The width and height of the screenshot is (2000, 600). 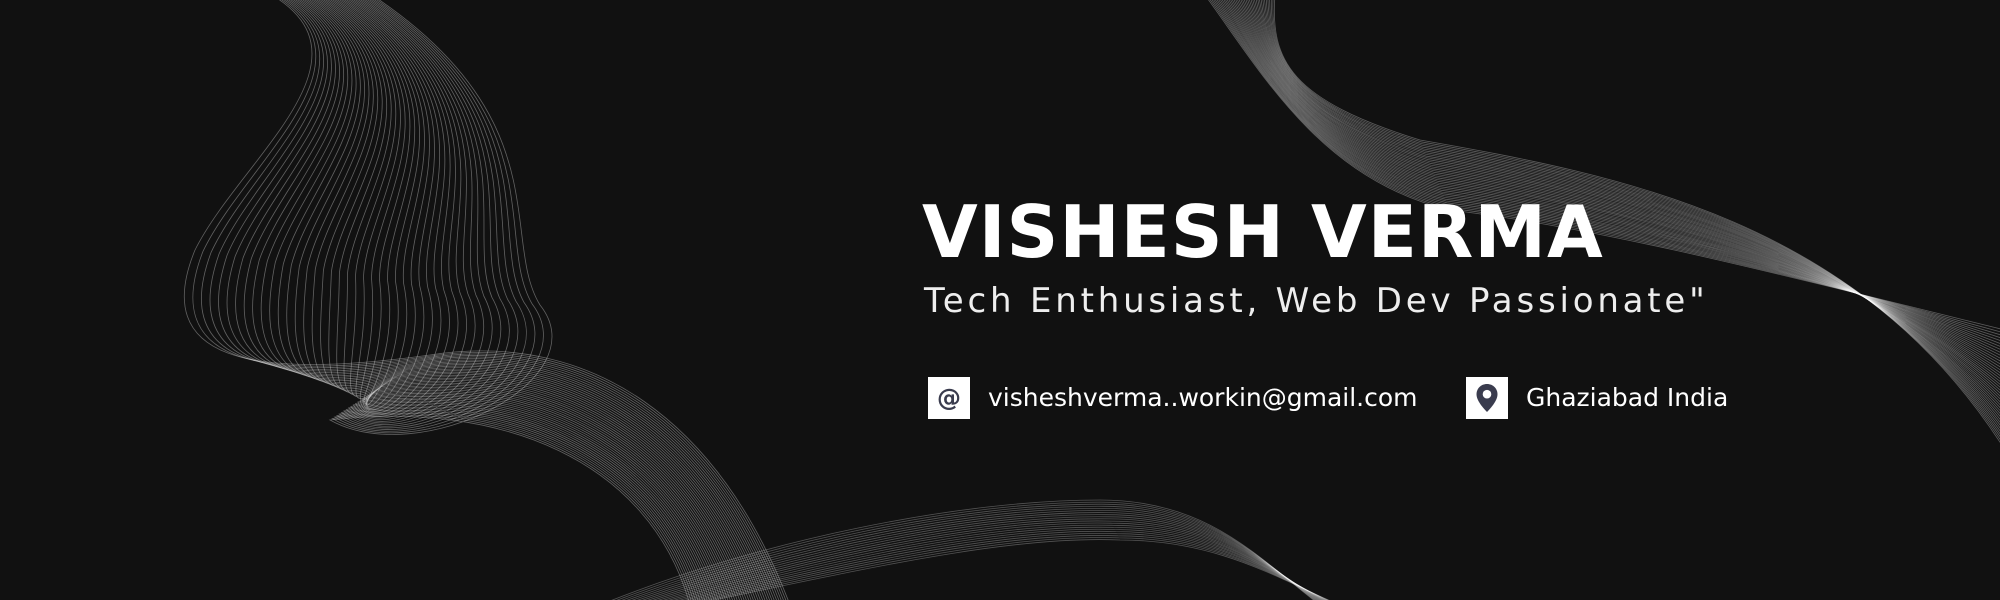 What do you see at coordinates (1627, 397) in the screenshot?
I see `location-text: Ghaziabad India` at bounding box center [1627, 397].